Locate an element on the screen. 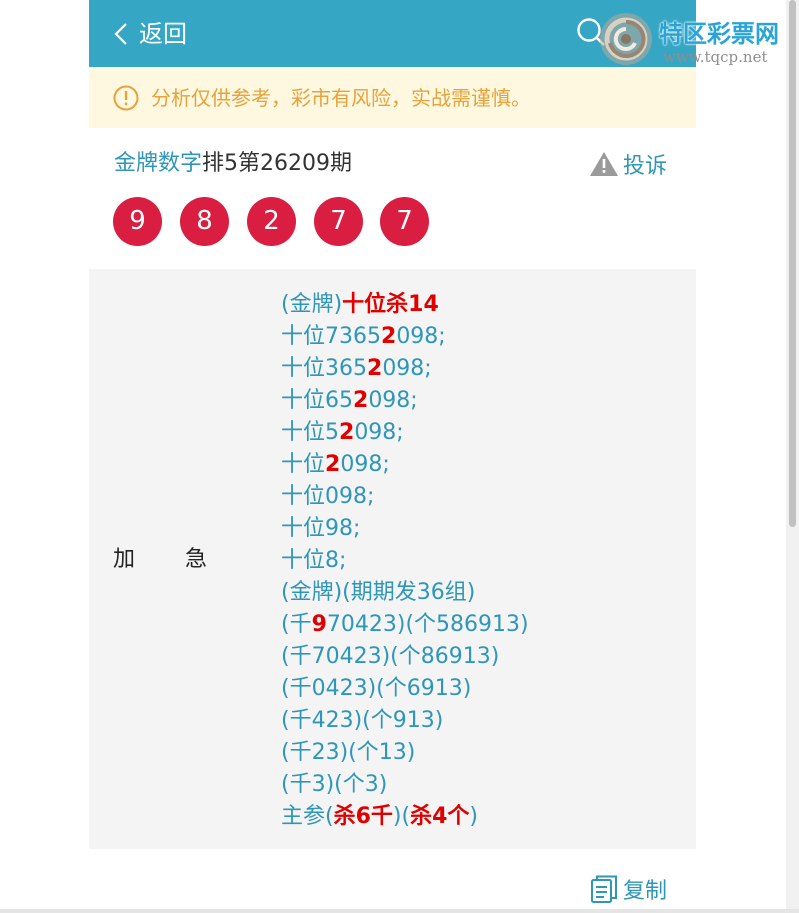 The image size is (799, 913). analysis-text: 十位365 is located at coordinates (324, 368).